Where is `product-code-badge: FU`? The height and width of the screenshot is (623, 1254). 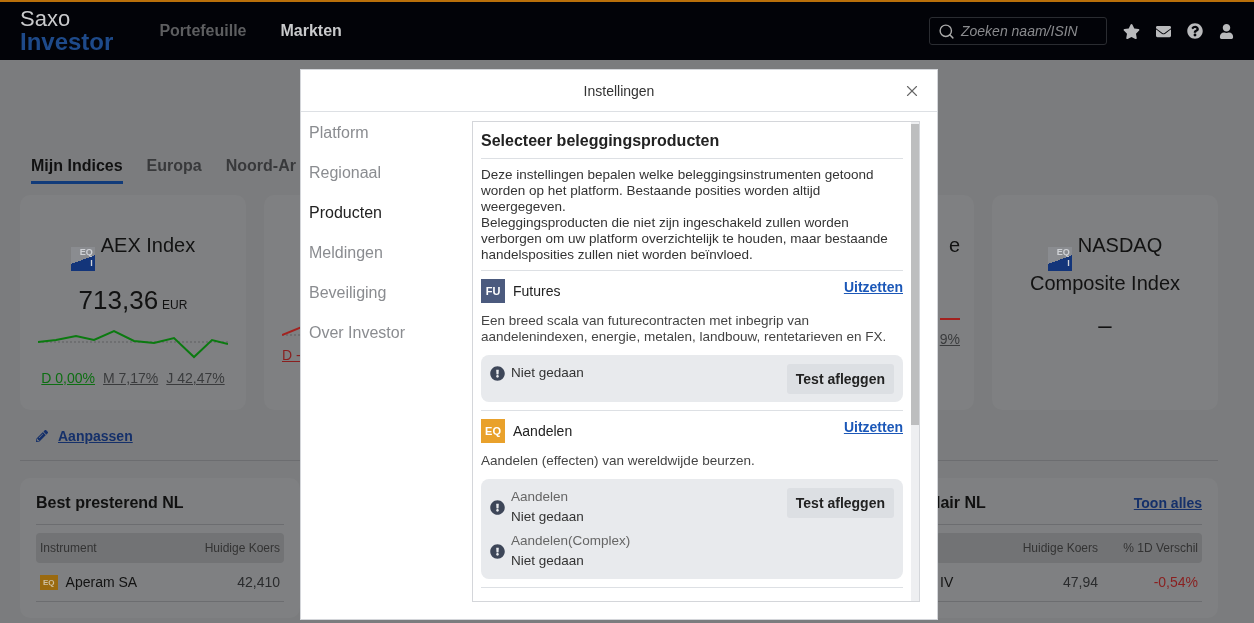
product-code-badge: FU is located at coordinates (493, 291).